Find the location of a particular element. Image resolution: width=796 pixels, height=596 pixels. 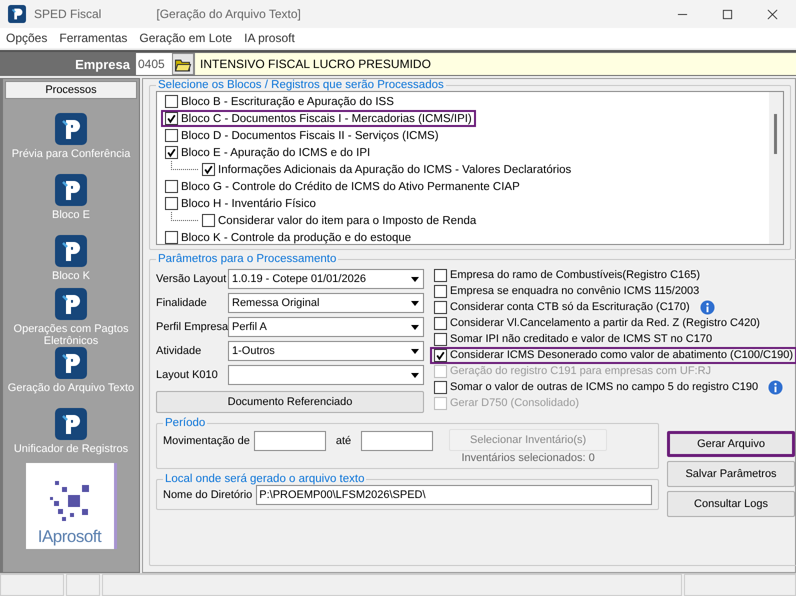

tree-item: Bloco H - Inventário Físico is located at coordinates (240, 203).